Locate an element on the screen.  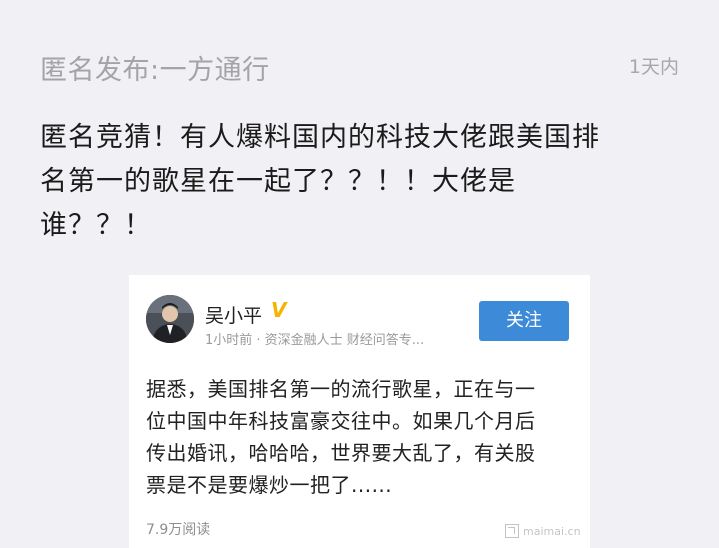
avatar-image is located at coordinates (170, 319).